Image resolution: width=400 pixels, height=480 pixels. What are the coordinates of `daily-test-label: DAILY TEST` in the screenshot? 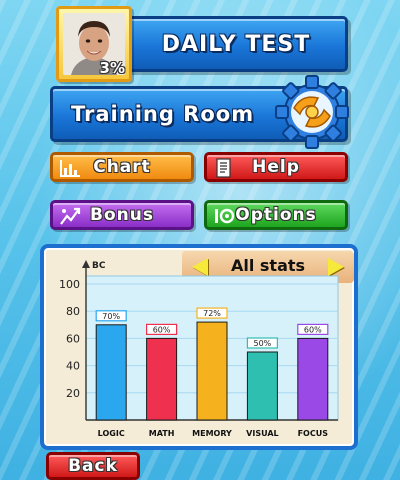 It's located at (236, 44).